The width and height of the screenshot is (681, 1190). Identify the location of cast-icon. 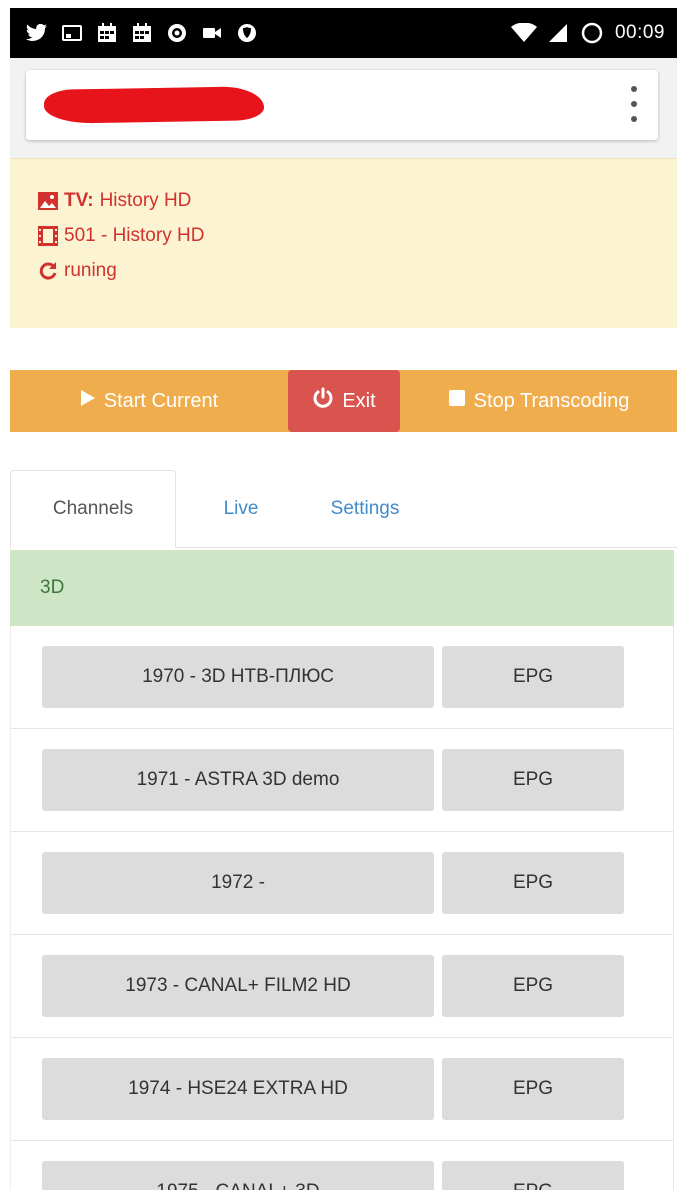
(72, 33).